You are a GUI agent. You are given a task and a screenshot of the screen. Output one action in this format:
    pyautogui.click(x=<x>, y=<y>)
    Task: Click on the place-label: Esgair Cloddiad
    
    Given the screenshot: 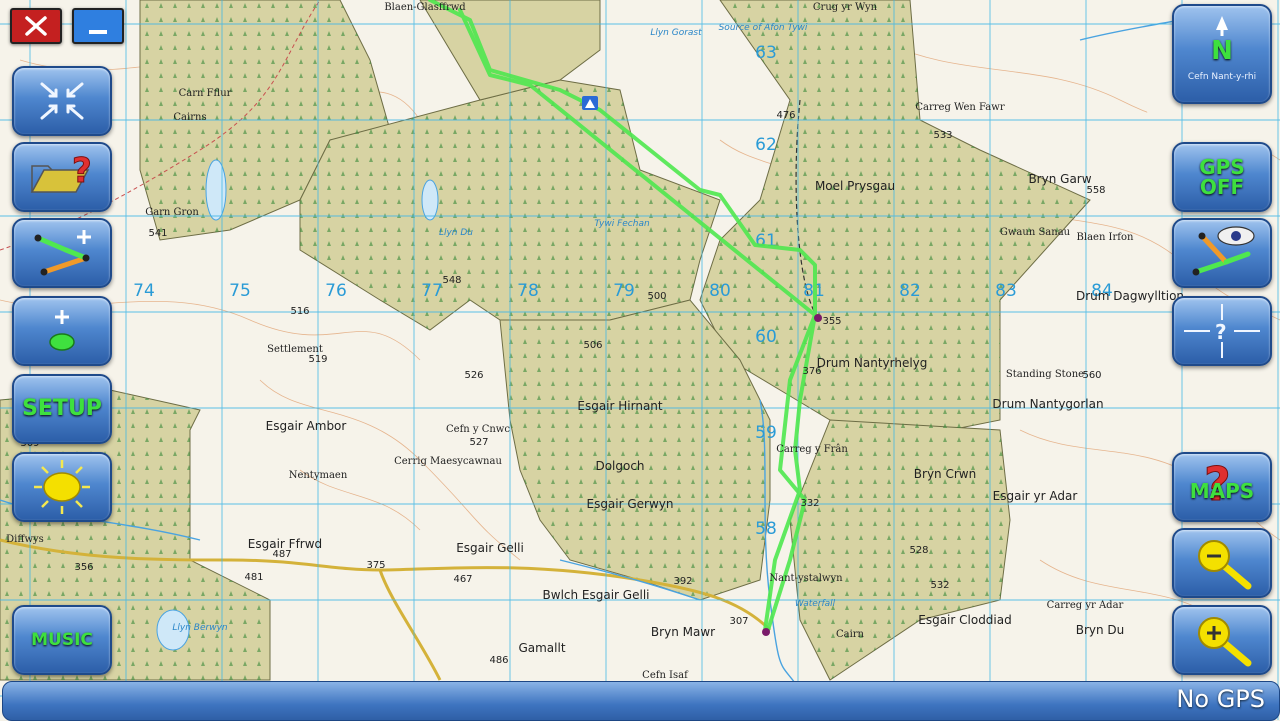 What is the action you would take?
    pyautogui.click(x=964, y=620)
    